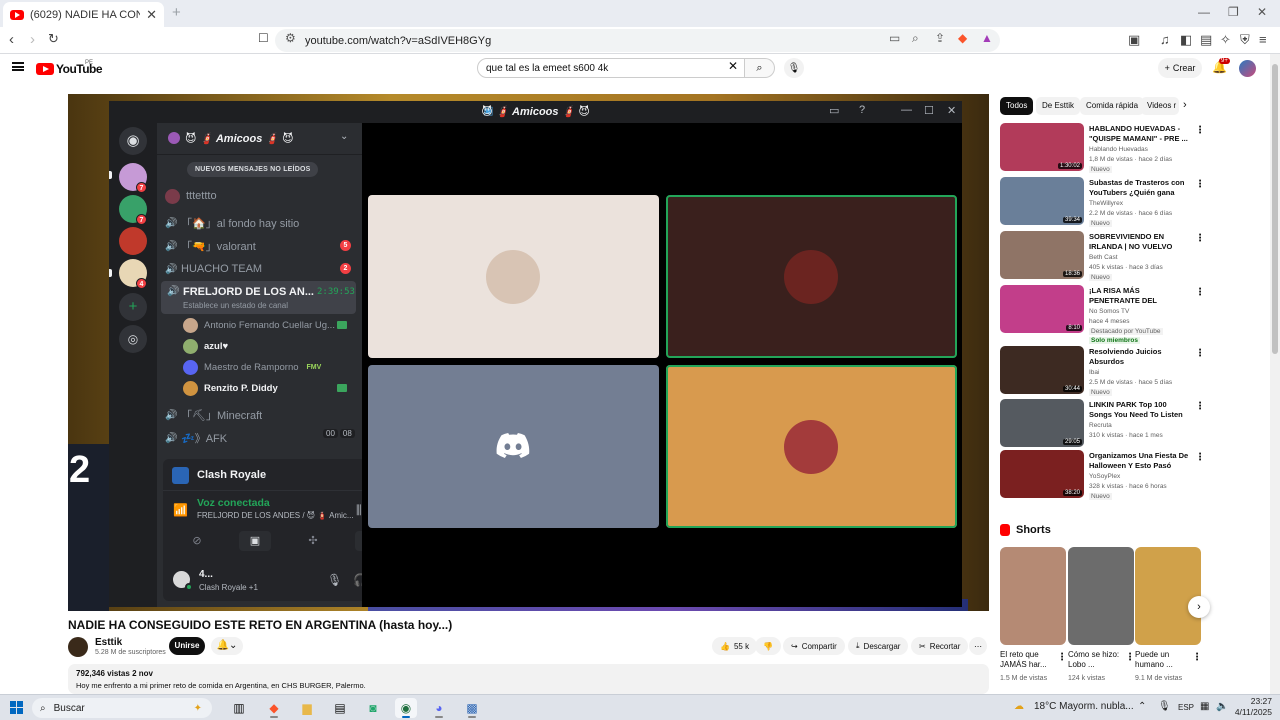 This screenshot has width=1280, height=720. What do you see at coordinates (1204, 12) in the screenshot?
I see `minimize-icon: —` at bounding box center [1204, 12].